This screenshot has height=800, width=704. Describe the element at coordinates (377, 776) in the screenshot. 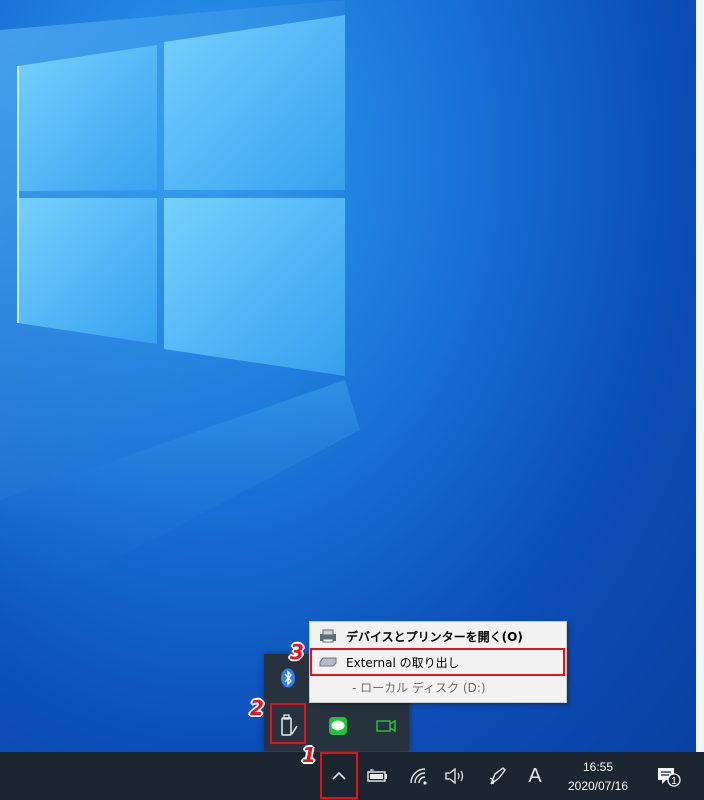

I see `battery-icon` at that location.